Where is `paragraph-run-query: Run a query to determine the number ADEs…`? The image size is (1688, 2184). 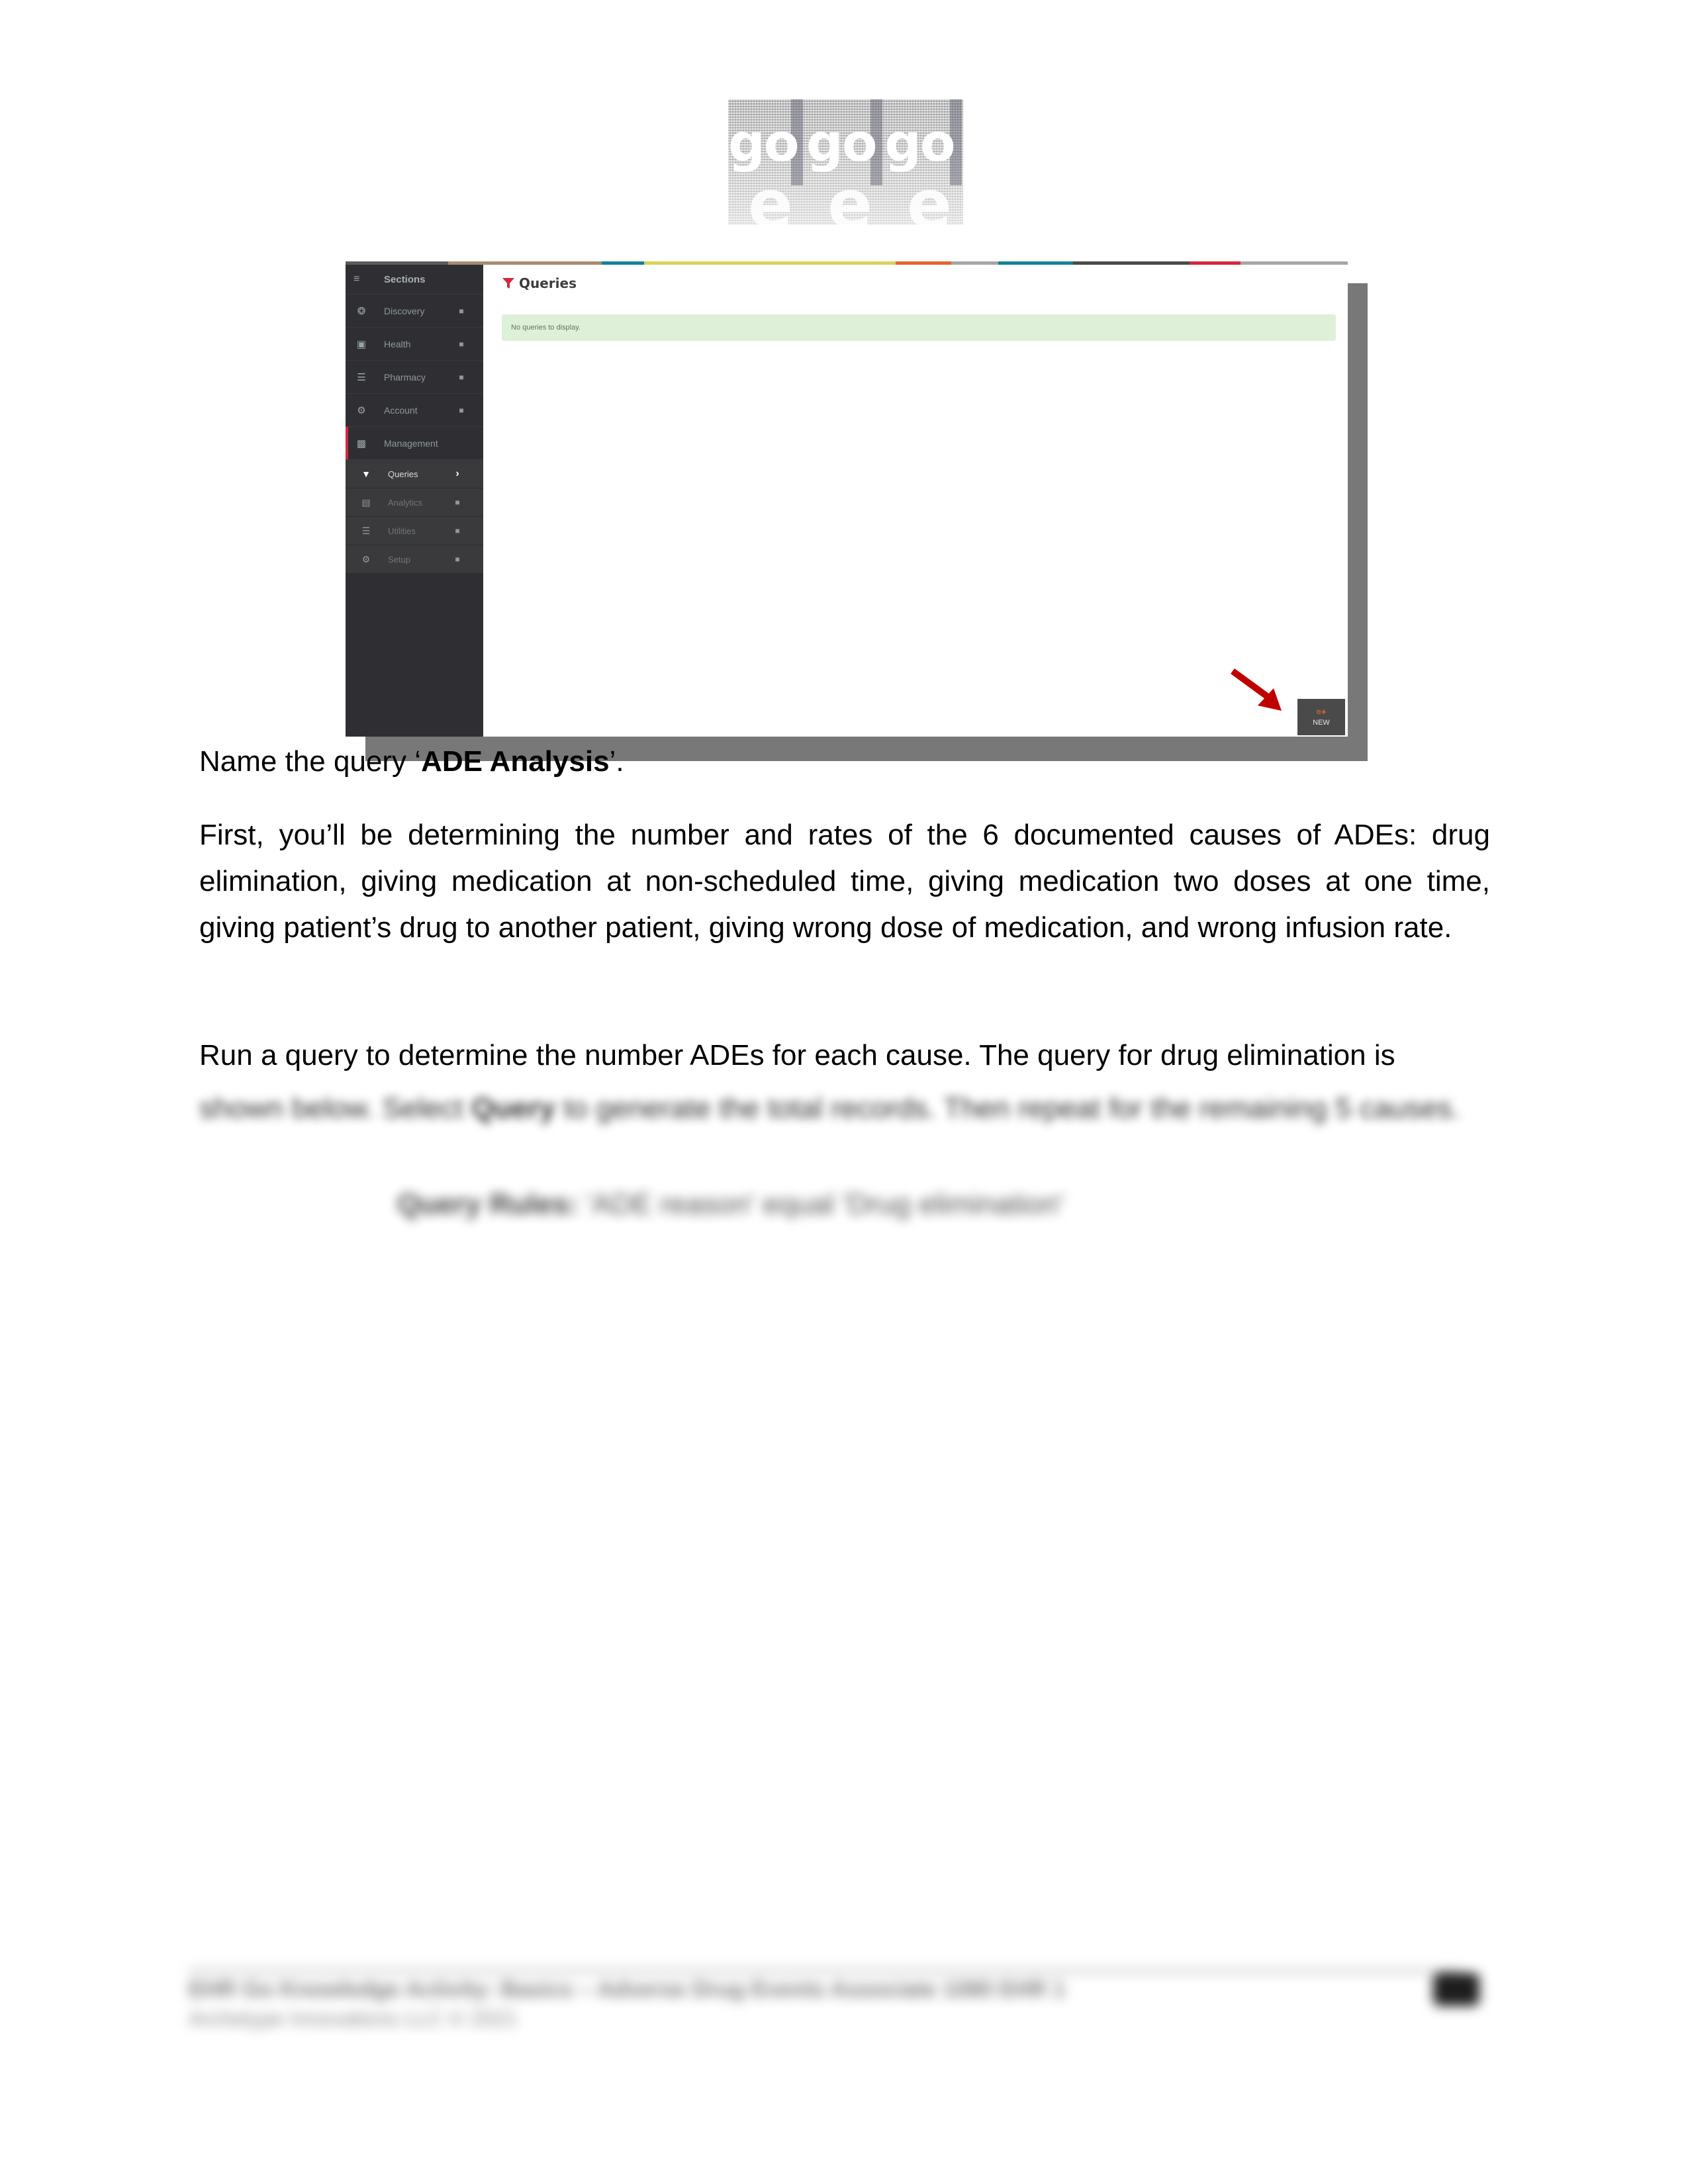 paragraph-run-query: Run a query to determine the number ADEs… is located at coordinates (844, 1055).